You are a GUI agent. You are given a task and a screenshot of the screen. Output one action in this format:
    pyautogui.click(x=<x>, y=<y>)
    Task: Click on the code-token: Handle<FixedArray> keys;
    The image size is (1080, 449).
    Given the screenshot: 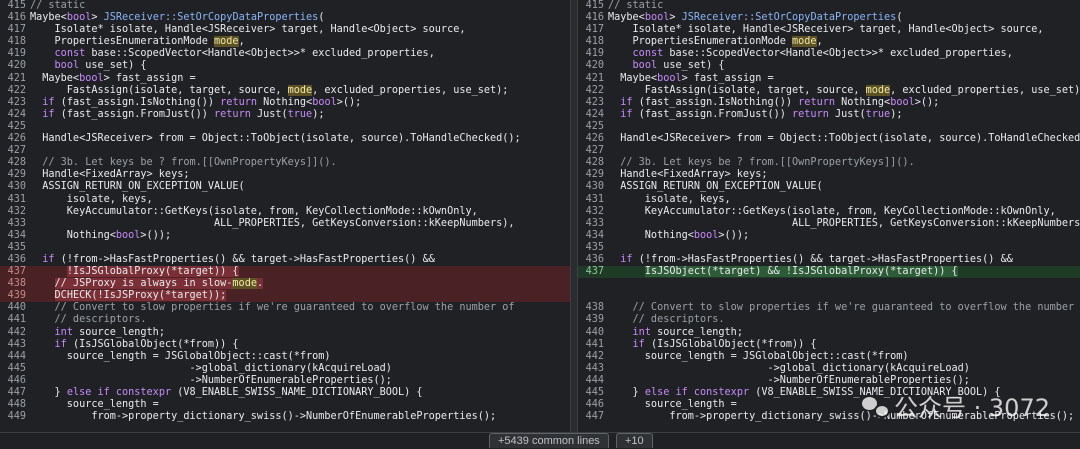 What is the action you would take?
    pyautogui.click(x=110, y=175)
    